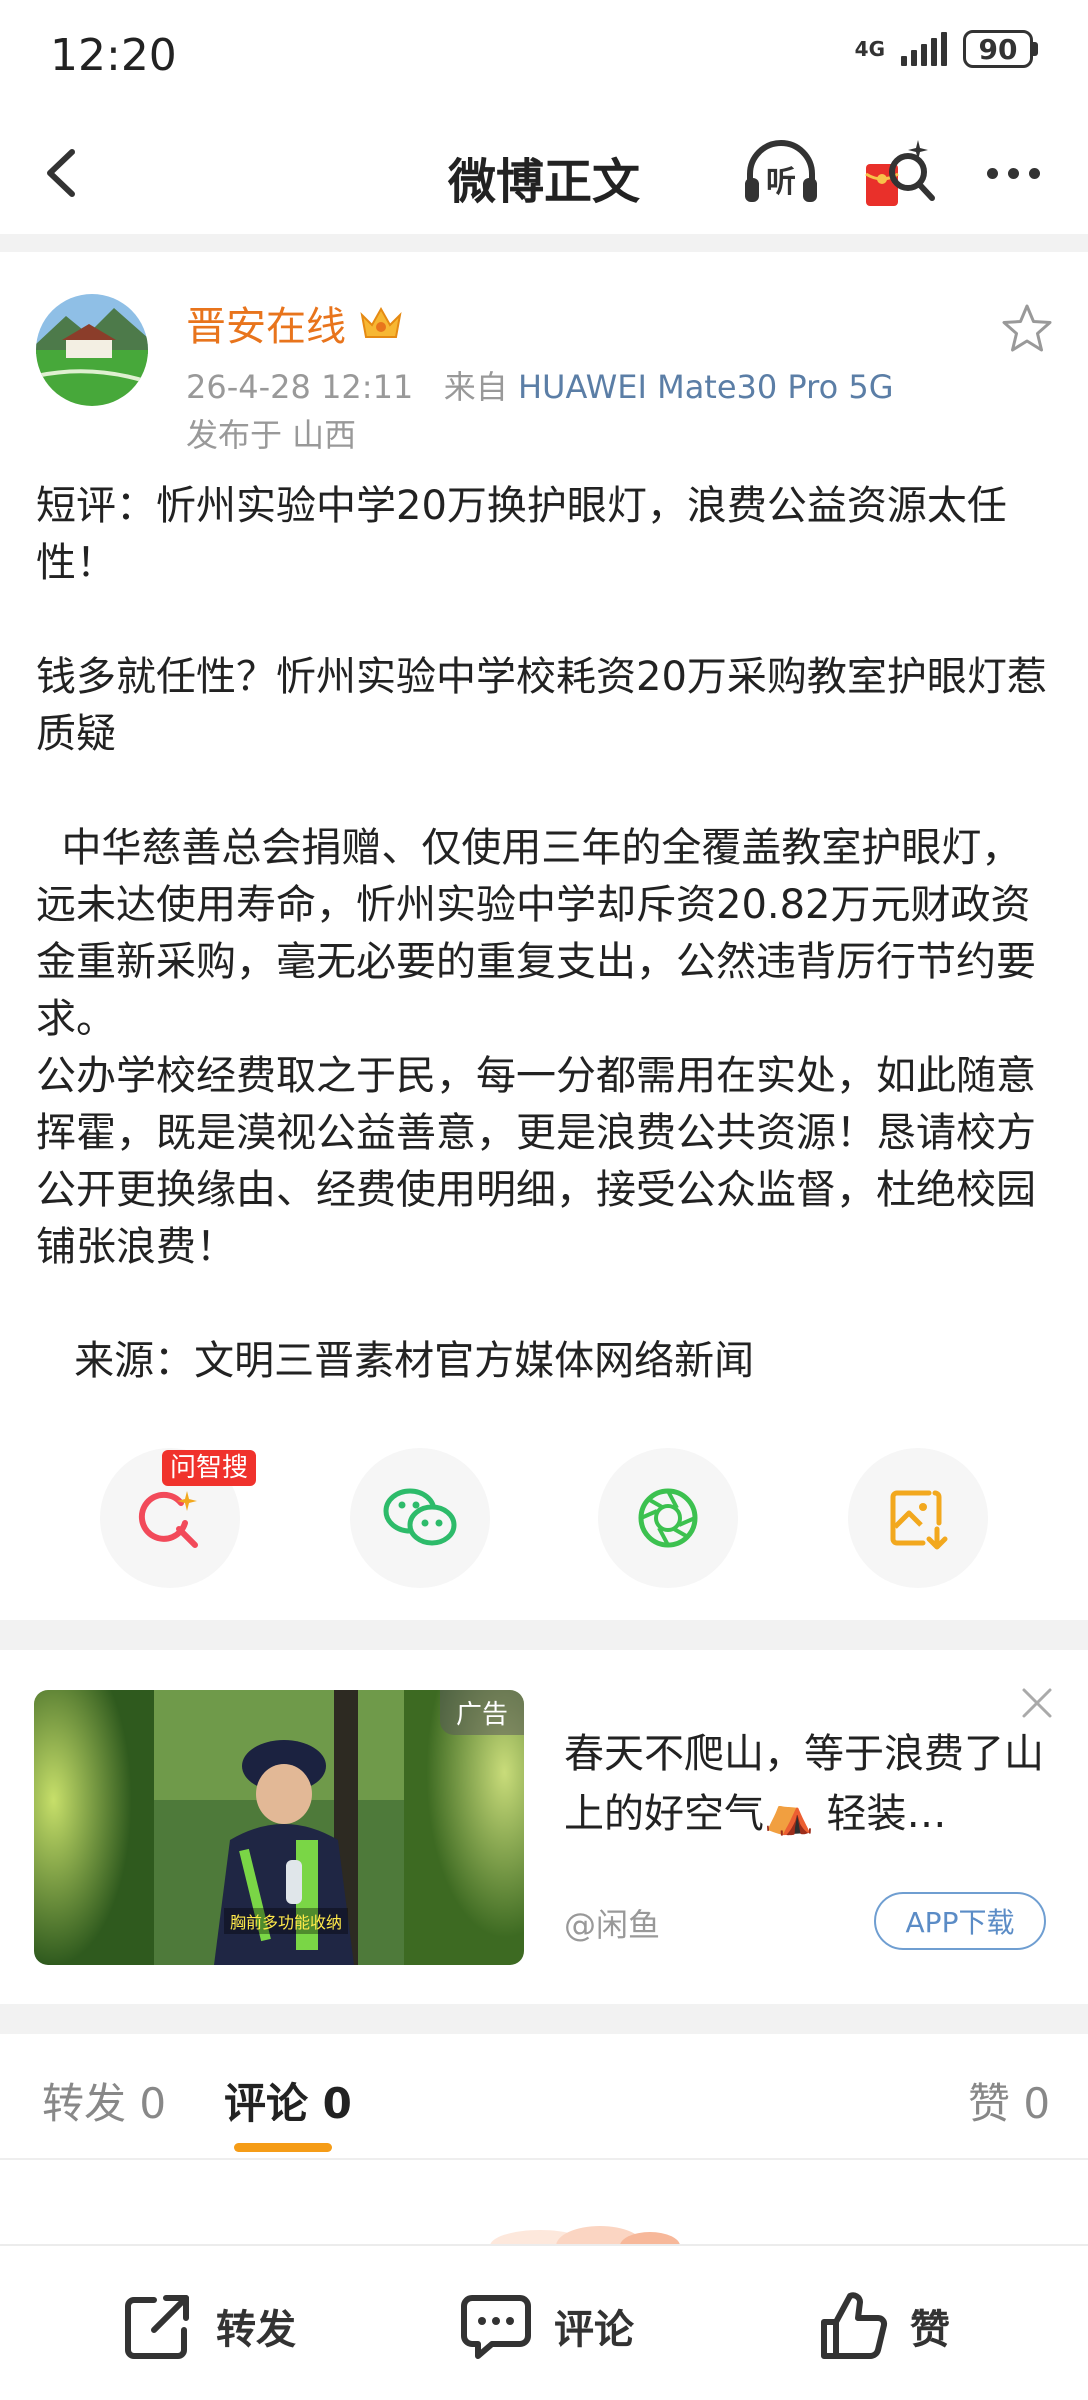 The height and width of the screenshot is (2400, 1088). Describe the element at coordinates (104, 2100) in the screenshot. I see `tab-repost: 转发 0` at that location.